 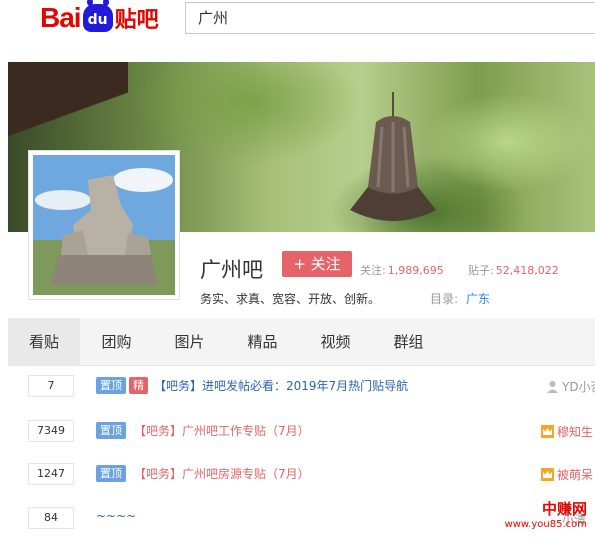 I want to click on tab-featured: 精品, so click(x=262, y=342).